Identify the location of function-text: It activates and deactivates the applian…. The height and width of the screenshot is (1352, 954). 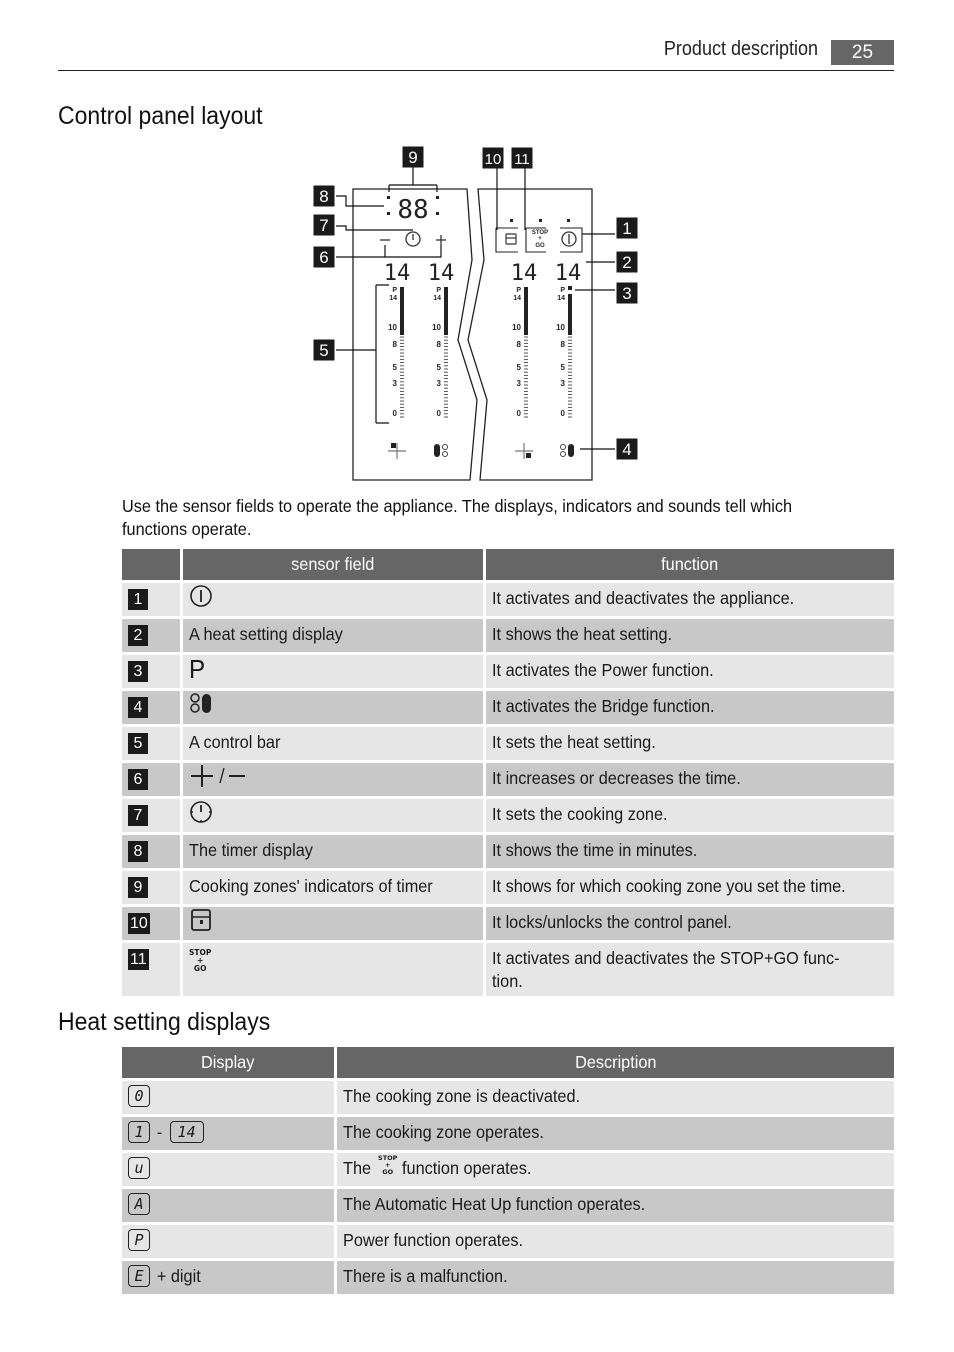
(643, 598).